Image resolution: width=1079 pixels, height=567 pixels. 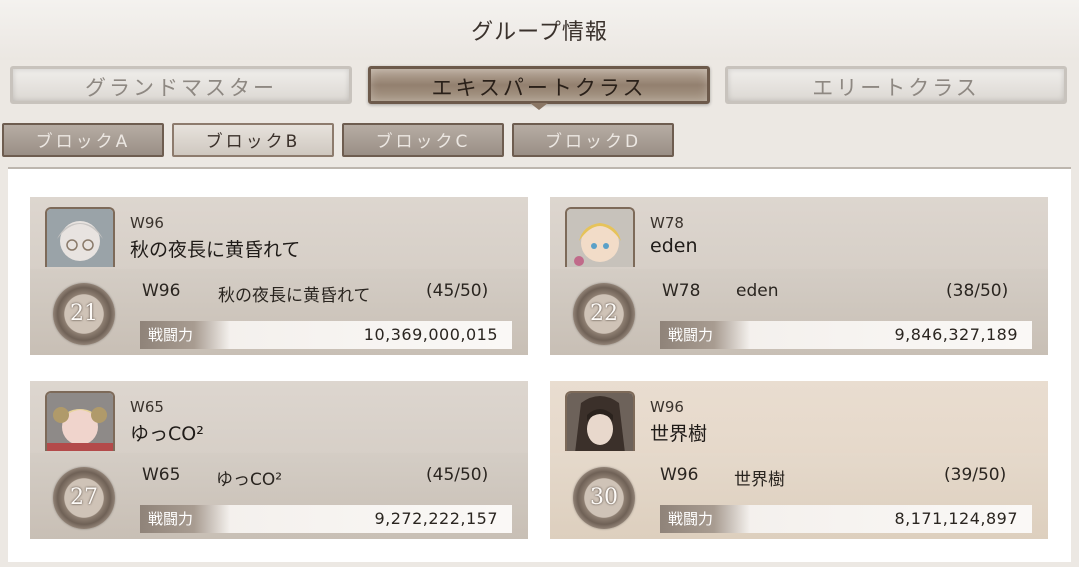 What do you see at coordinates (326, 335) in the screenshot?
I see `power-bar: 戦闘力 10,369,000,015` at bounding box center [326, 335].